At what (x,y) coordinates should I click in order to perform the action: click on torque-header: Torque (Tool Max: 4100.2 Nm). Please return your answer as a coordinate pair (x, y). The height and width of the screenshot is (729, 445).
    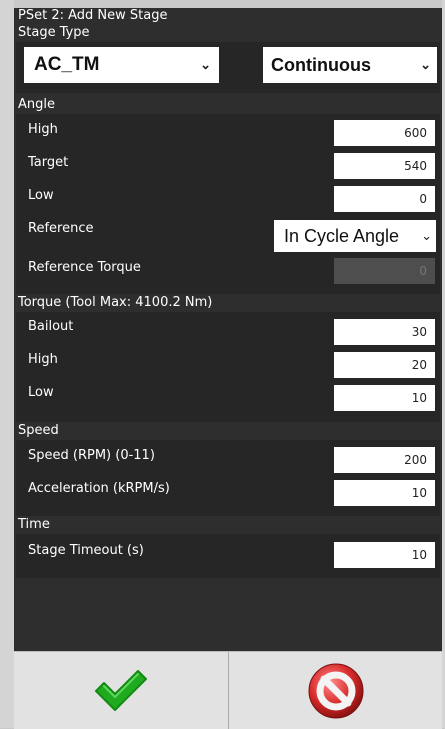
    Looking at the image, I should click on (228, 303).